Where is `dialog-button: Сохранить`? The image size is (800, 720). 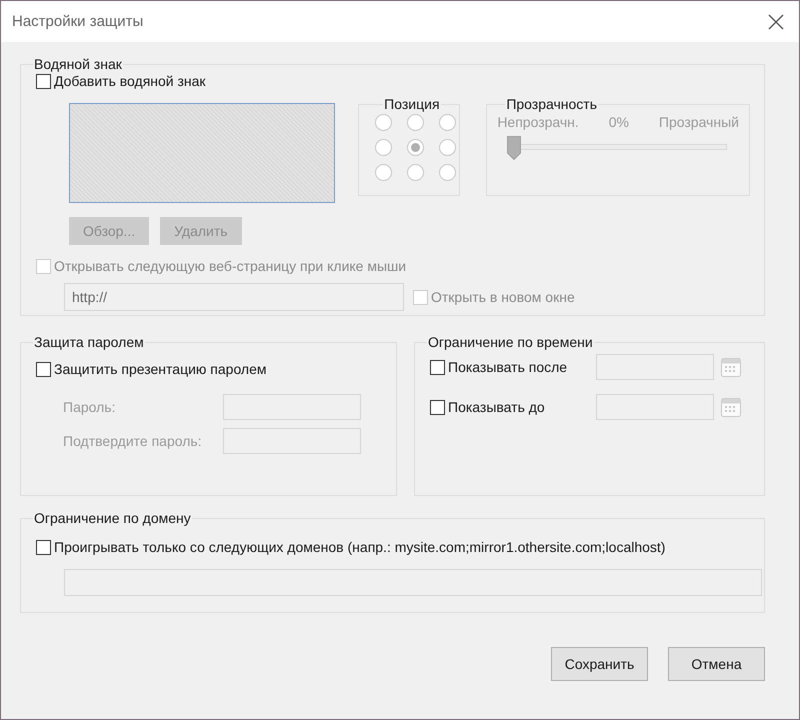
dialog-button: Сохранить is located at coordinates (599, 664).